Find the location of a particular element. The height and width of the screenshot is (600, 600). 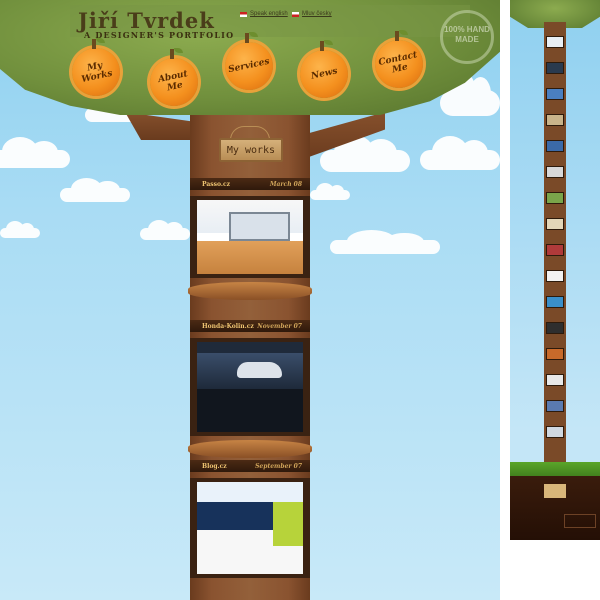

work-item: Blog.cz September 07 is located at coordinates (250, 519).